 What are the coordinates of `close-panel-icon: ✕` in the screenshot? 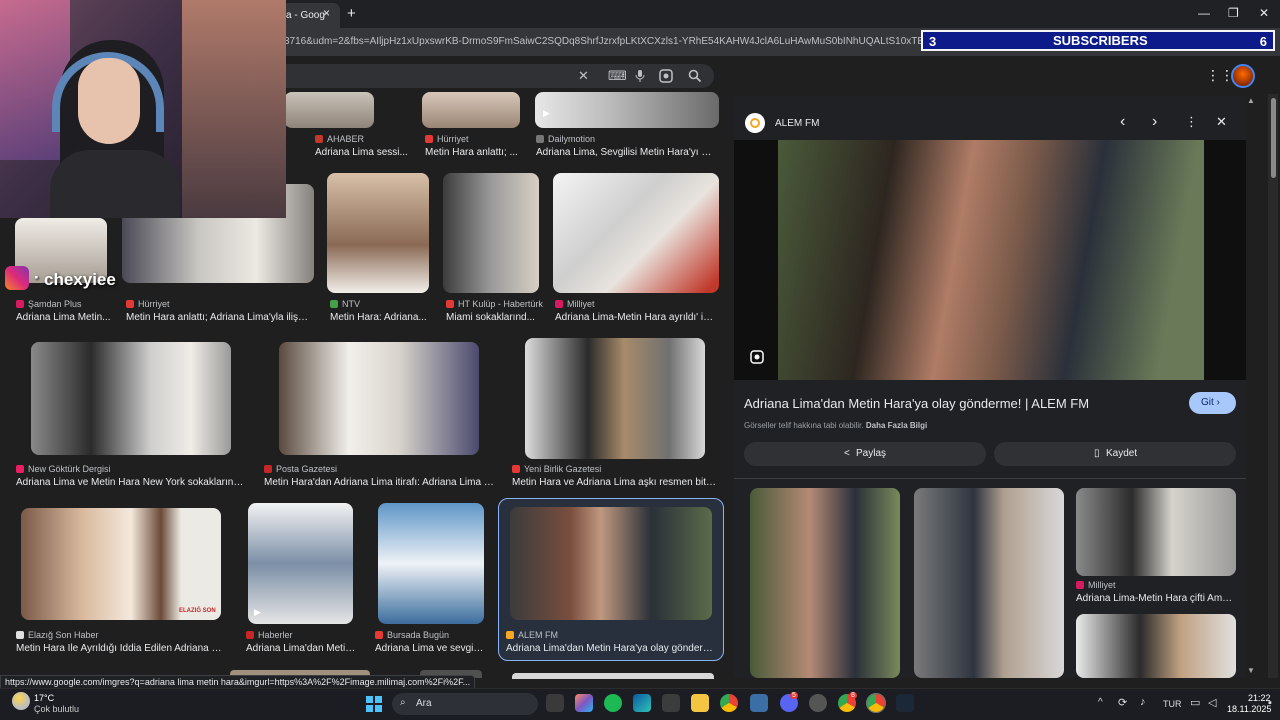 It's located at (1221, 122).